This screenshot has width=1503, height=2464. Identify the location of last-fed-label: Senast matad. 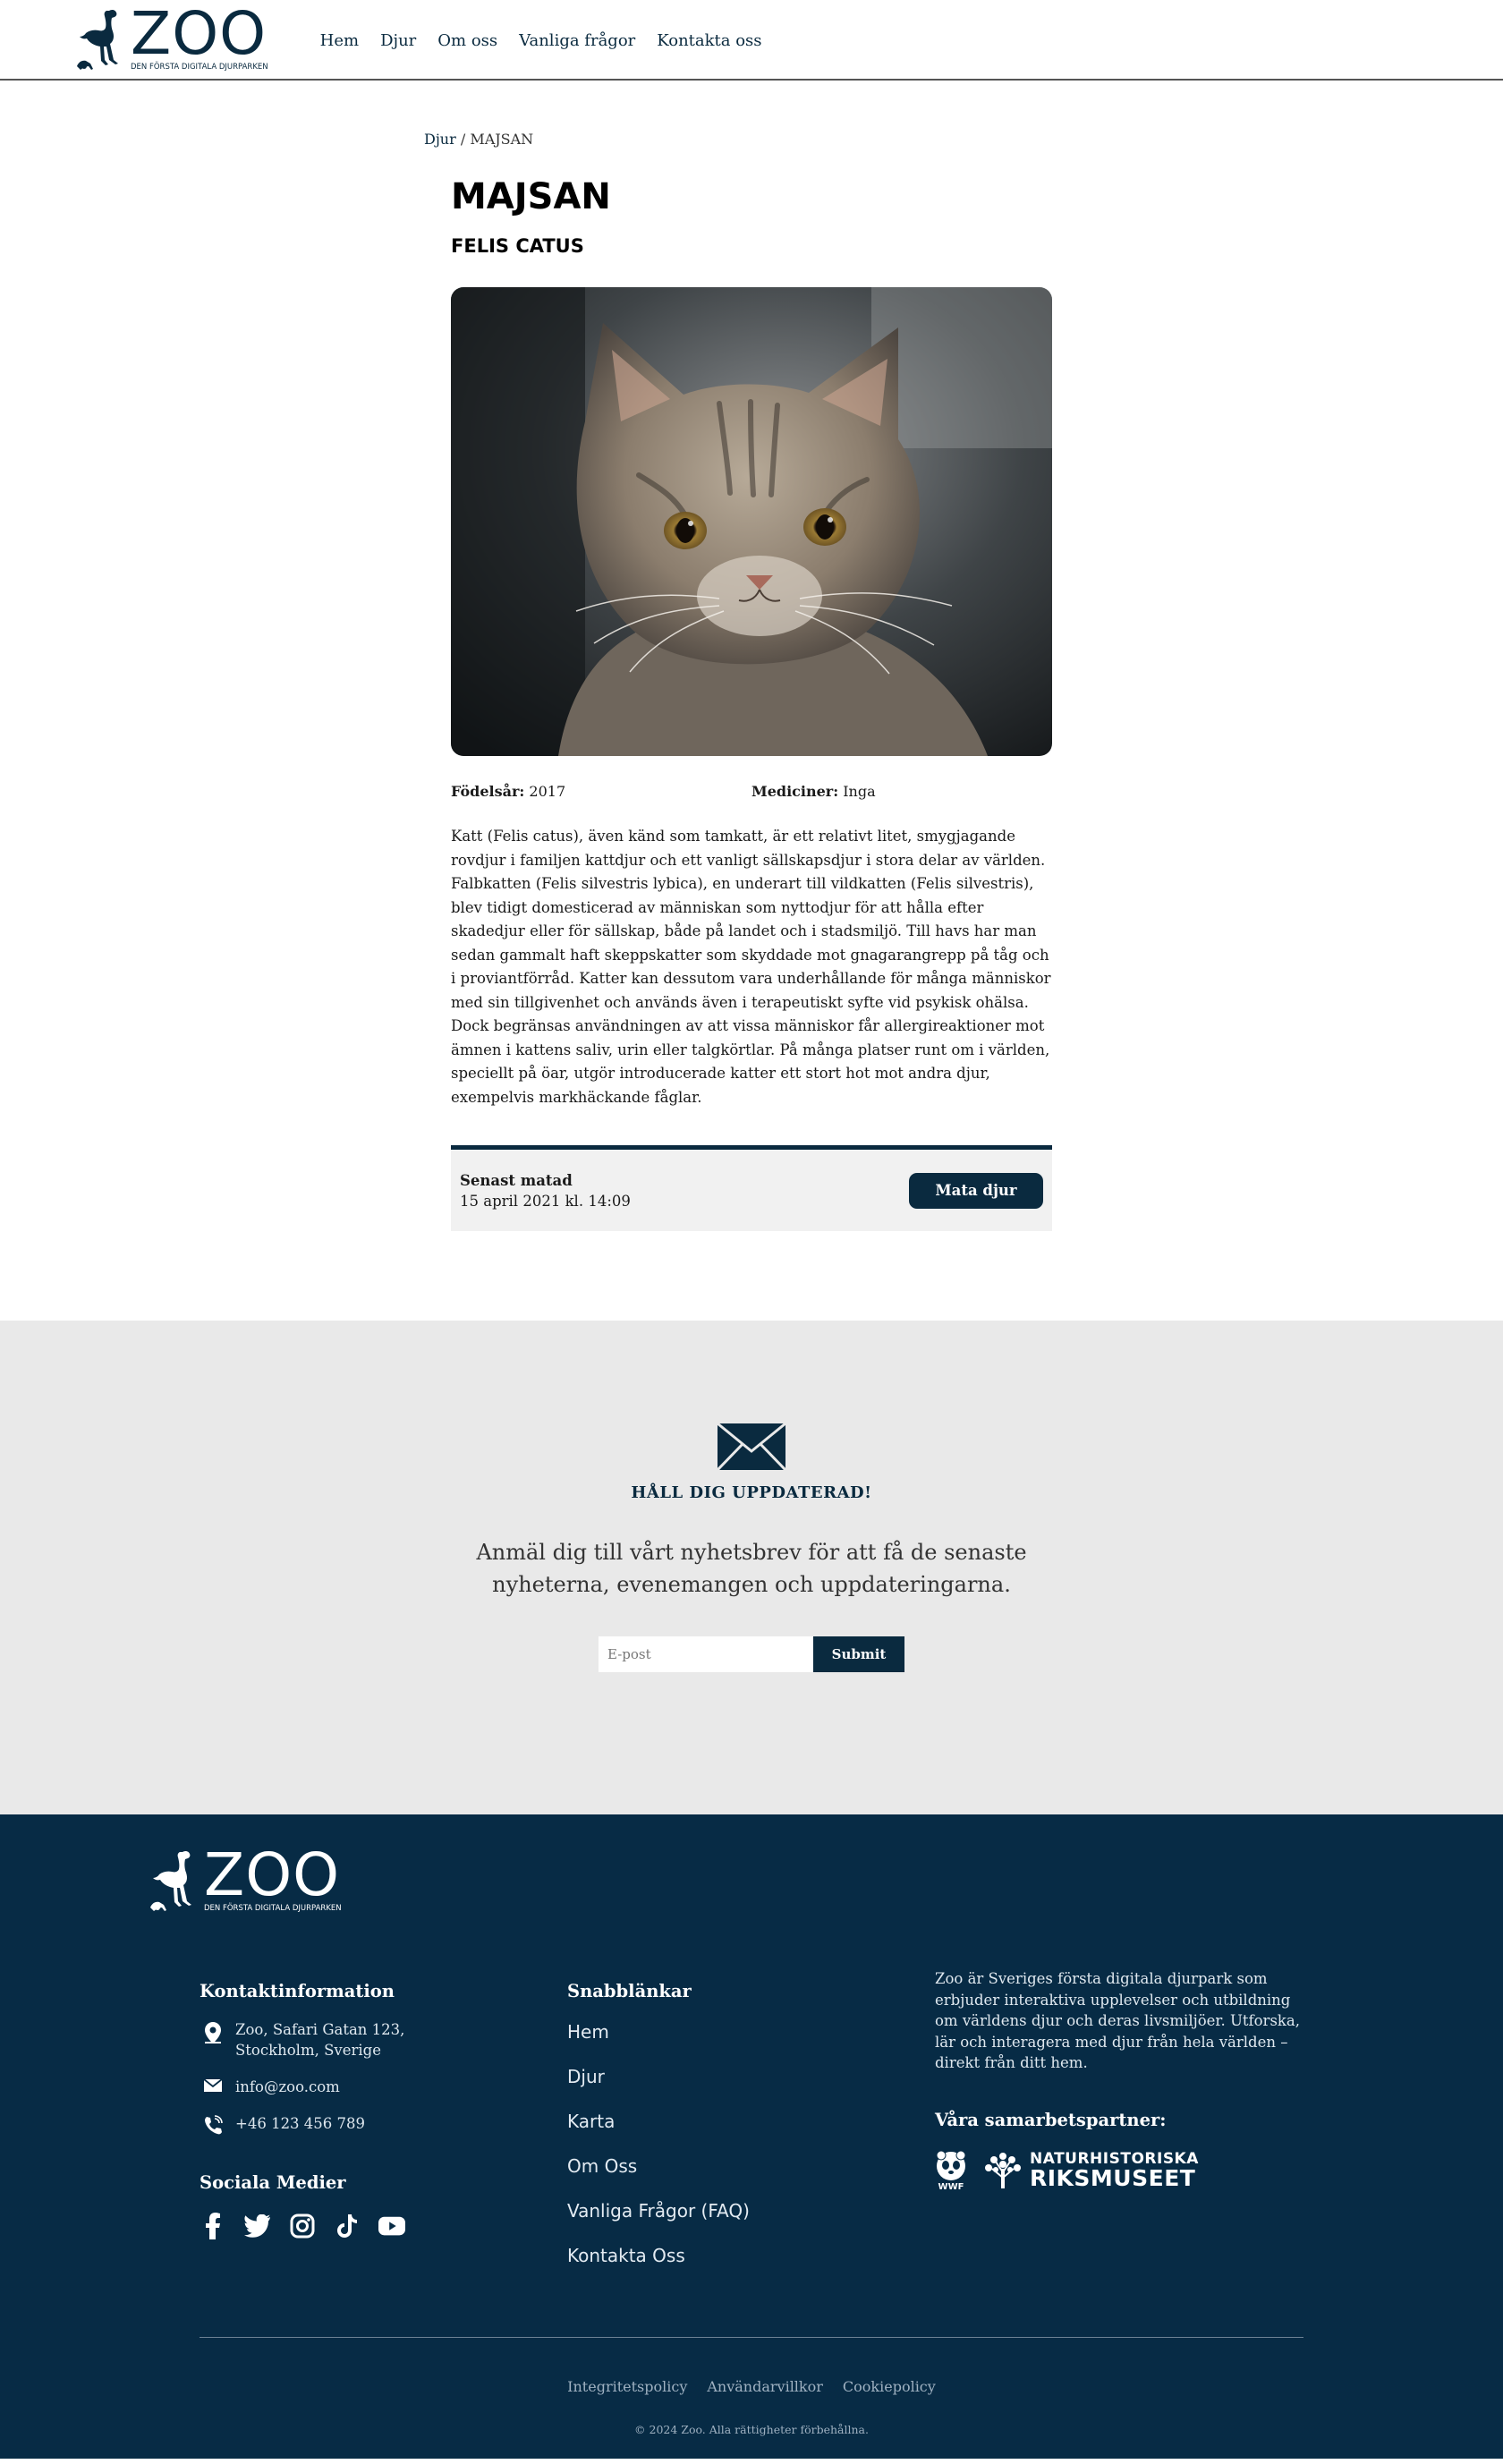
(516, 1180).